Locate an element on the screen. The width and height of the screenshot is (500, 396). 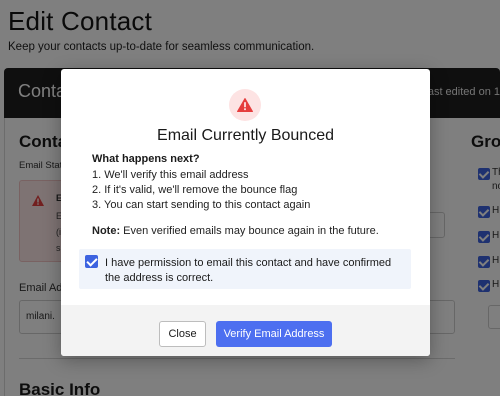
modal-title: Email Currently Bounced is located at coordinates (245, 135).